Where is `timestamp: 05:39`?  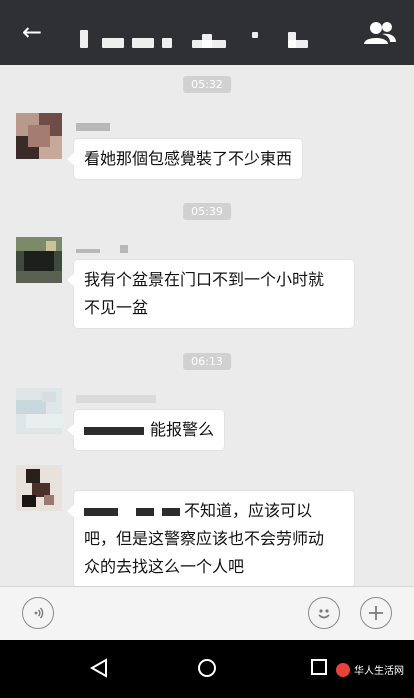 timestamp: 05:39 is located at coordinates (207, 211).